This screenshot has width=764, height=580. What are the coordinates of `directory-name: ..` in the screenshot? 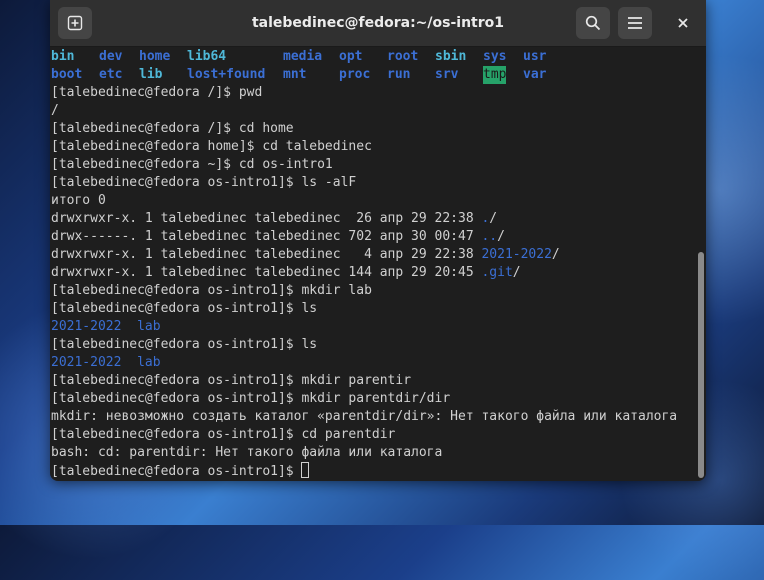 It's located at (489, 236).